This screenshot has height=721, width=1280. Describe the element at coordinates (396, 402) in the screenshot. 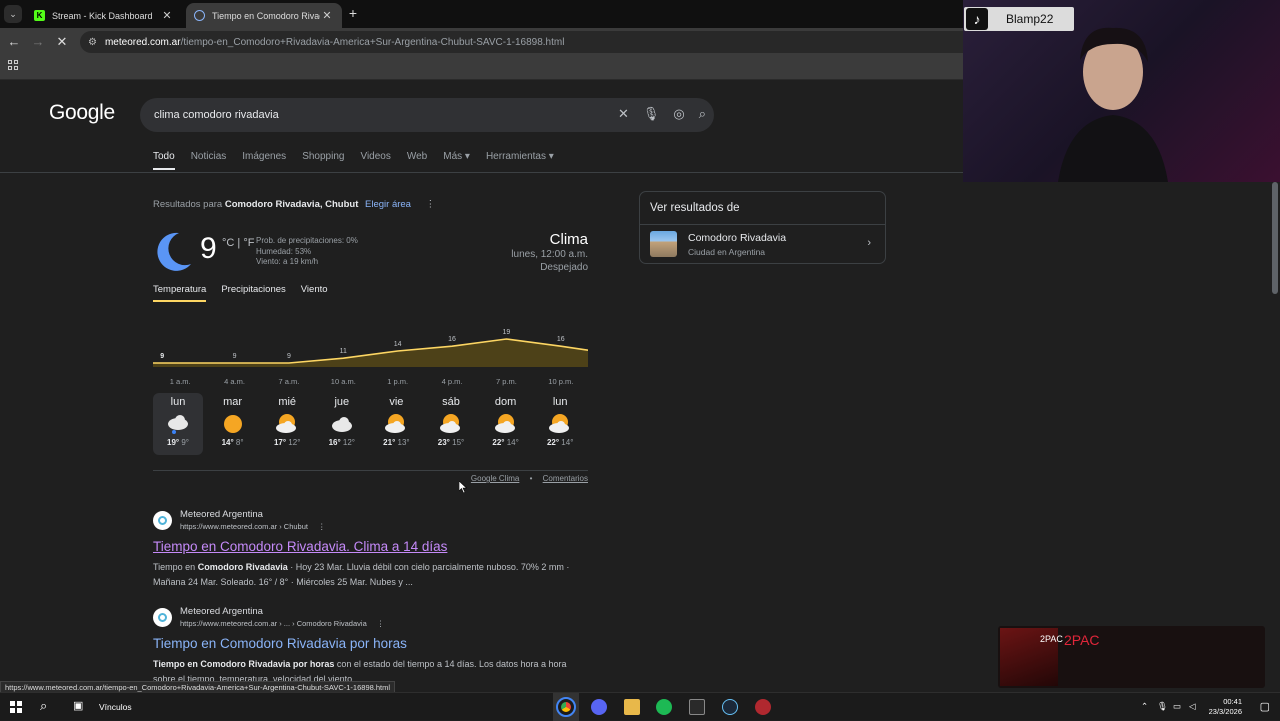

I see `day-name: vie` at that location.